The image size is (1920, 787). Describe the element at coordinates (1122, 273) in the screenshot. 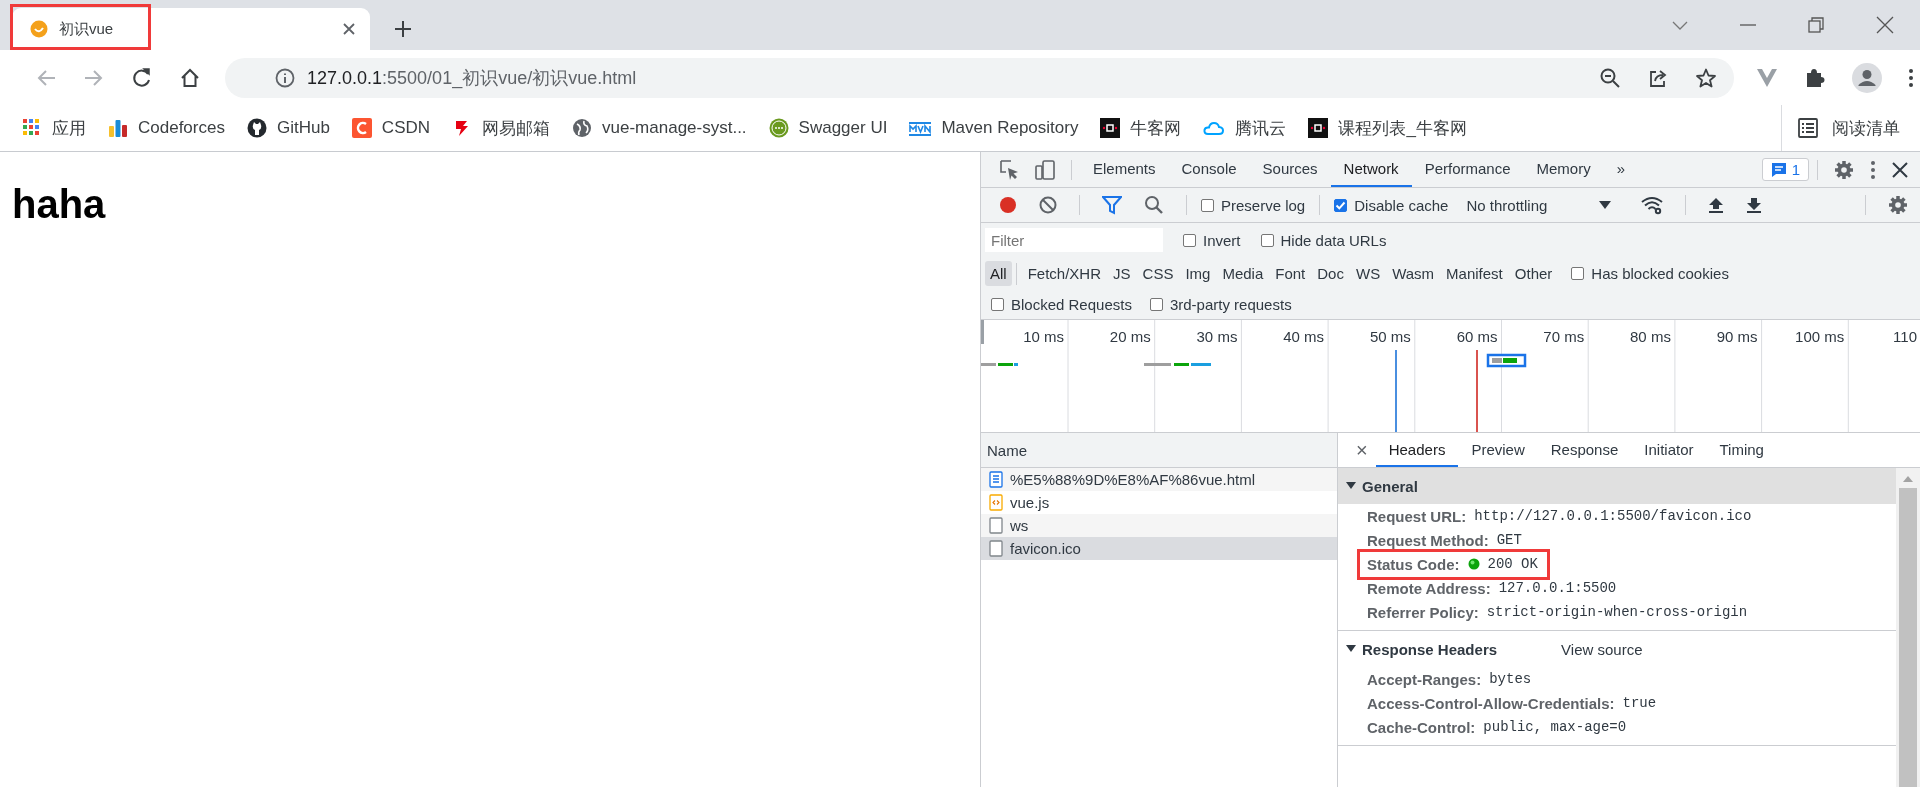

I see `type-filter-button: JS` at that location.